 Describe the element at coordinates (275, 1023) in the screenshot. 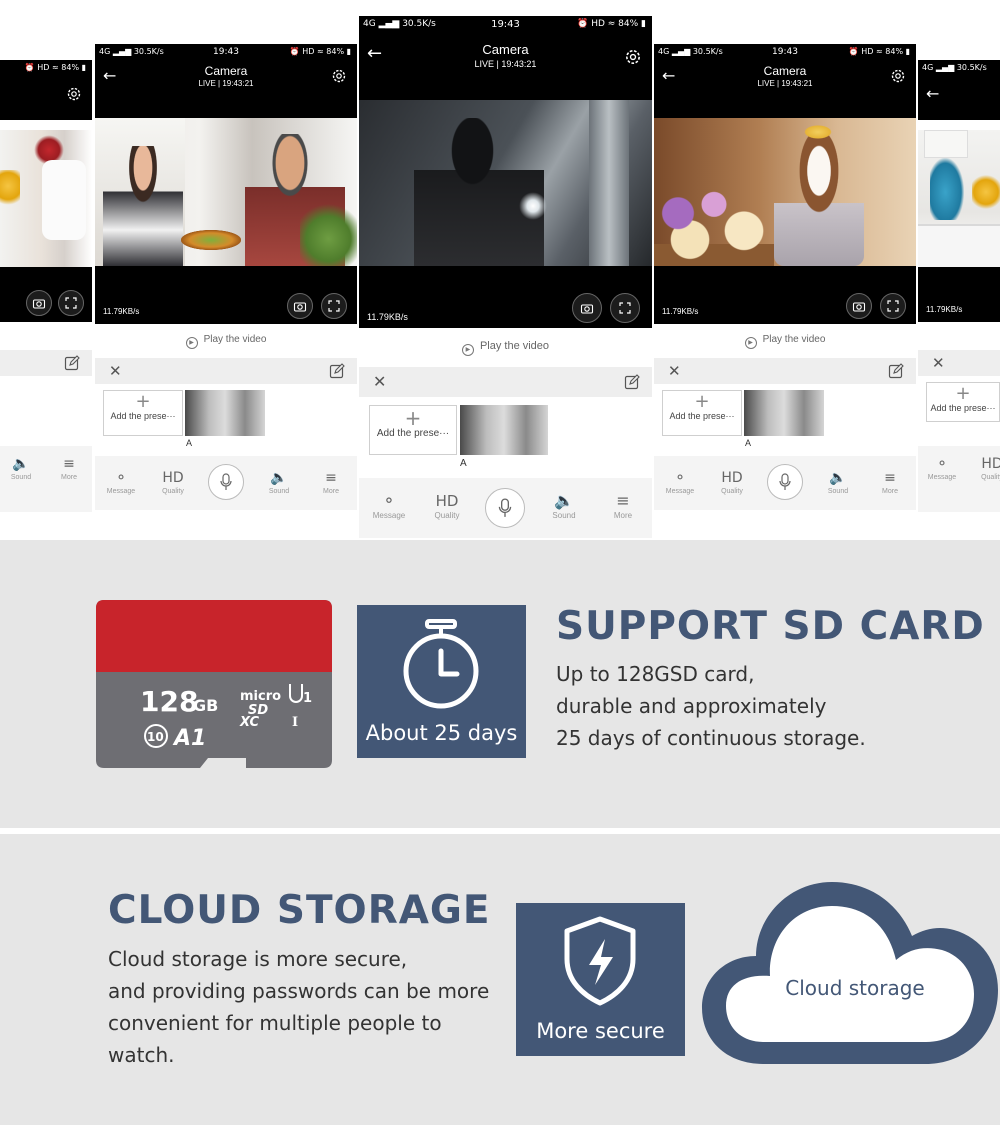

I see `cloud-line-3: convenient for multiple people to` at that location.